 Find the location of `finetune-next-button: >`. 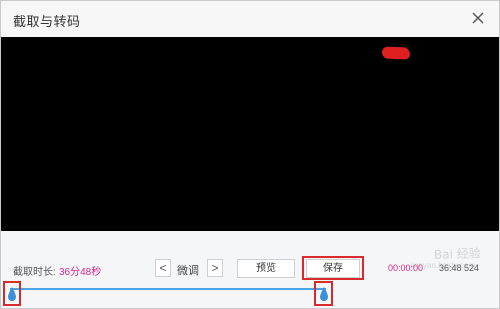

finetune-next-button: > is located at coordinates (215, 268).